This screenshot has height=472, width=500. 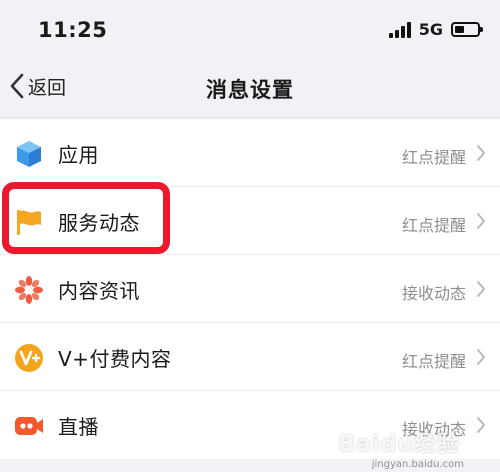 I want to click on list-item-service-updates: 服务动态 红点提醒, so click(x=250, y=221).